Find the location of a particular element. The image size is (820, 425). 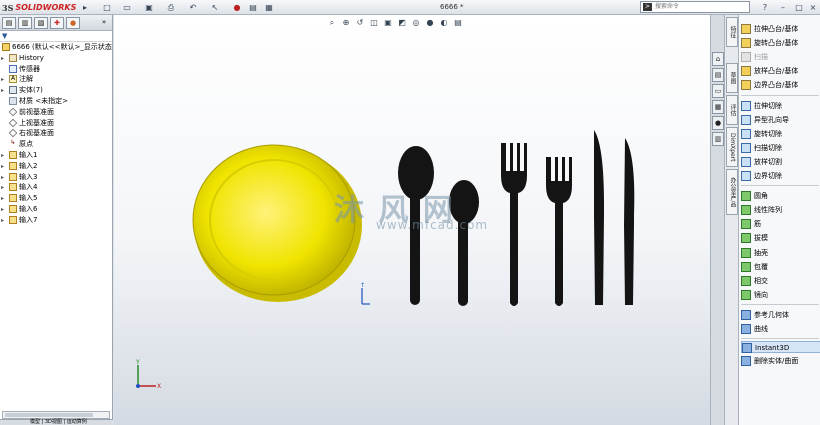

tree-item: ▸ 输入4 is located at coordinates (56, 187).